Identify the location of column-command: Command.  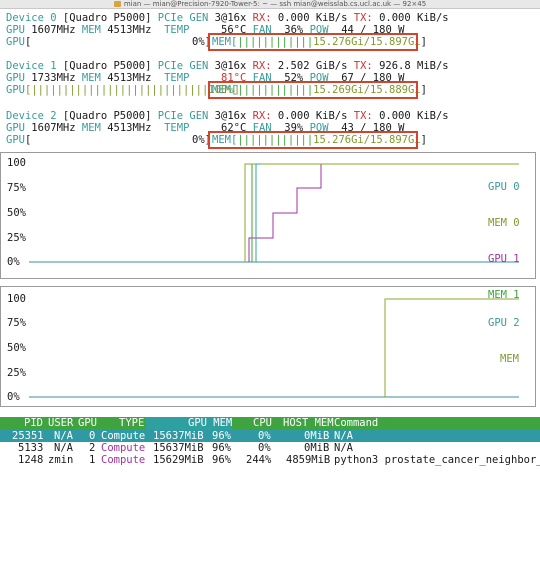
(356, 423).